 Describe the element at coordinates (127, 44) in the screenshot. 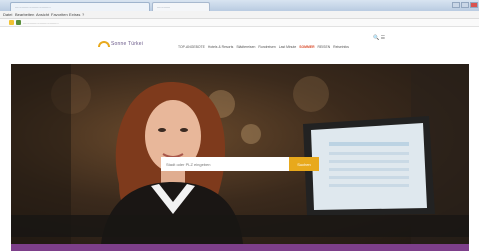

I see `logo-text: Sonne Türkei` at that location.